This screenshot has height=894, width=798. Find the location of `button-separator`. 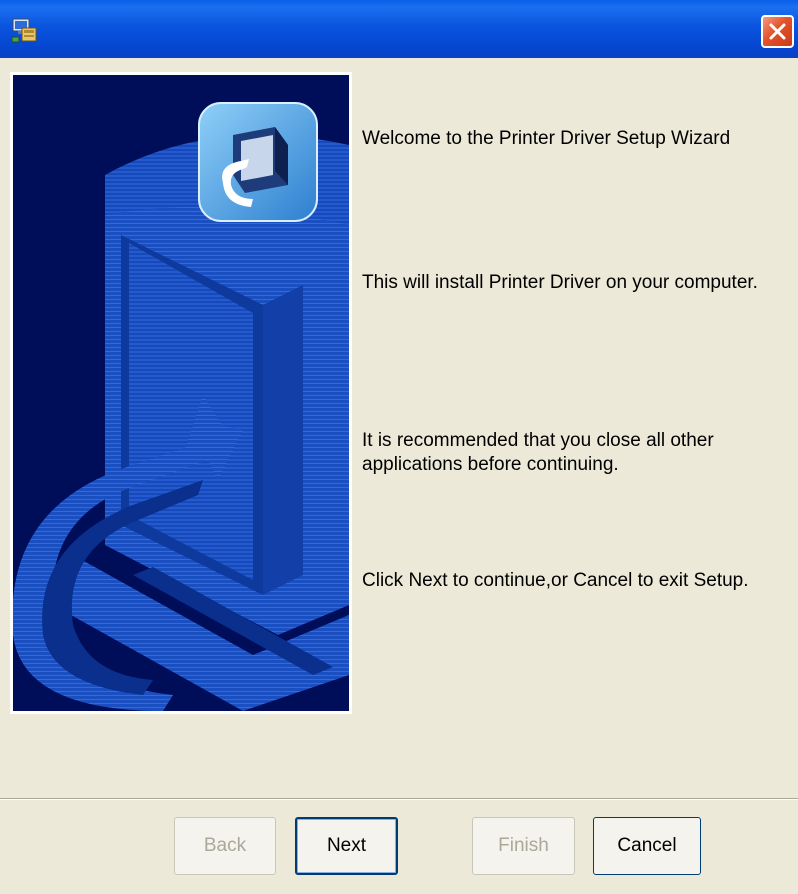

button-separator is located at coordinates (399, 799).